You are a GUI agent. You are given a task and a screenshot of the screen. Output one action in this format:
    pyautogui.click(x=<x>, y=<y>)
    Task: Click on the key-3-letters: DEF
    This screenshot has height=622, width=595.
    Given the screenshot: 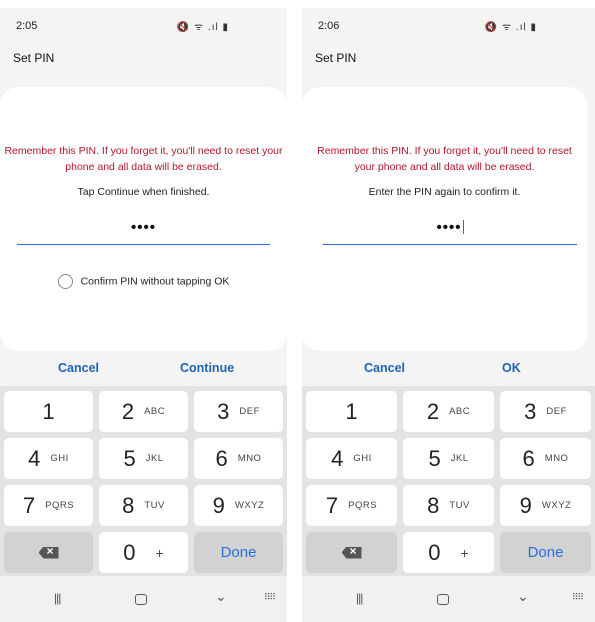 What is the action you would take?
    pyautogui.click(x=556, y=411)
    